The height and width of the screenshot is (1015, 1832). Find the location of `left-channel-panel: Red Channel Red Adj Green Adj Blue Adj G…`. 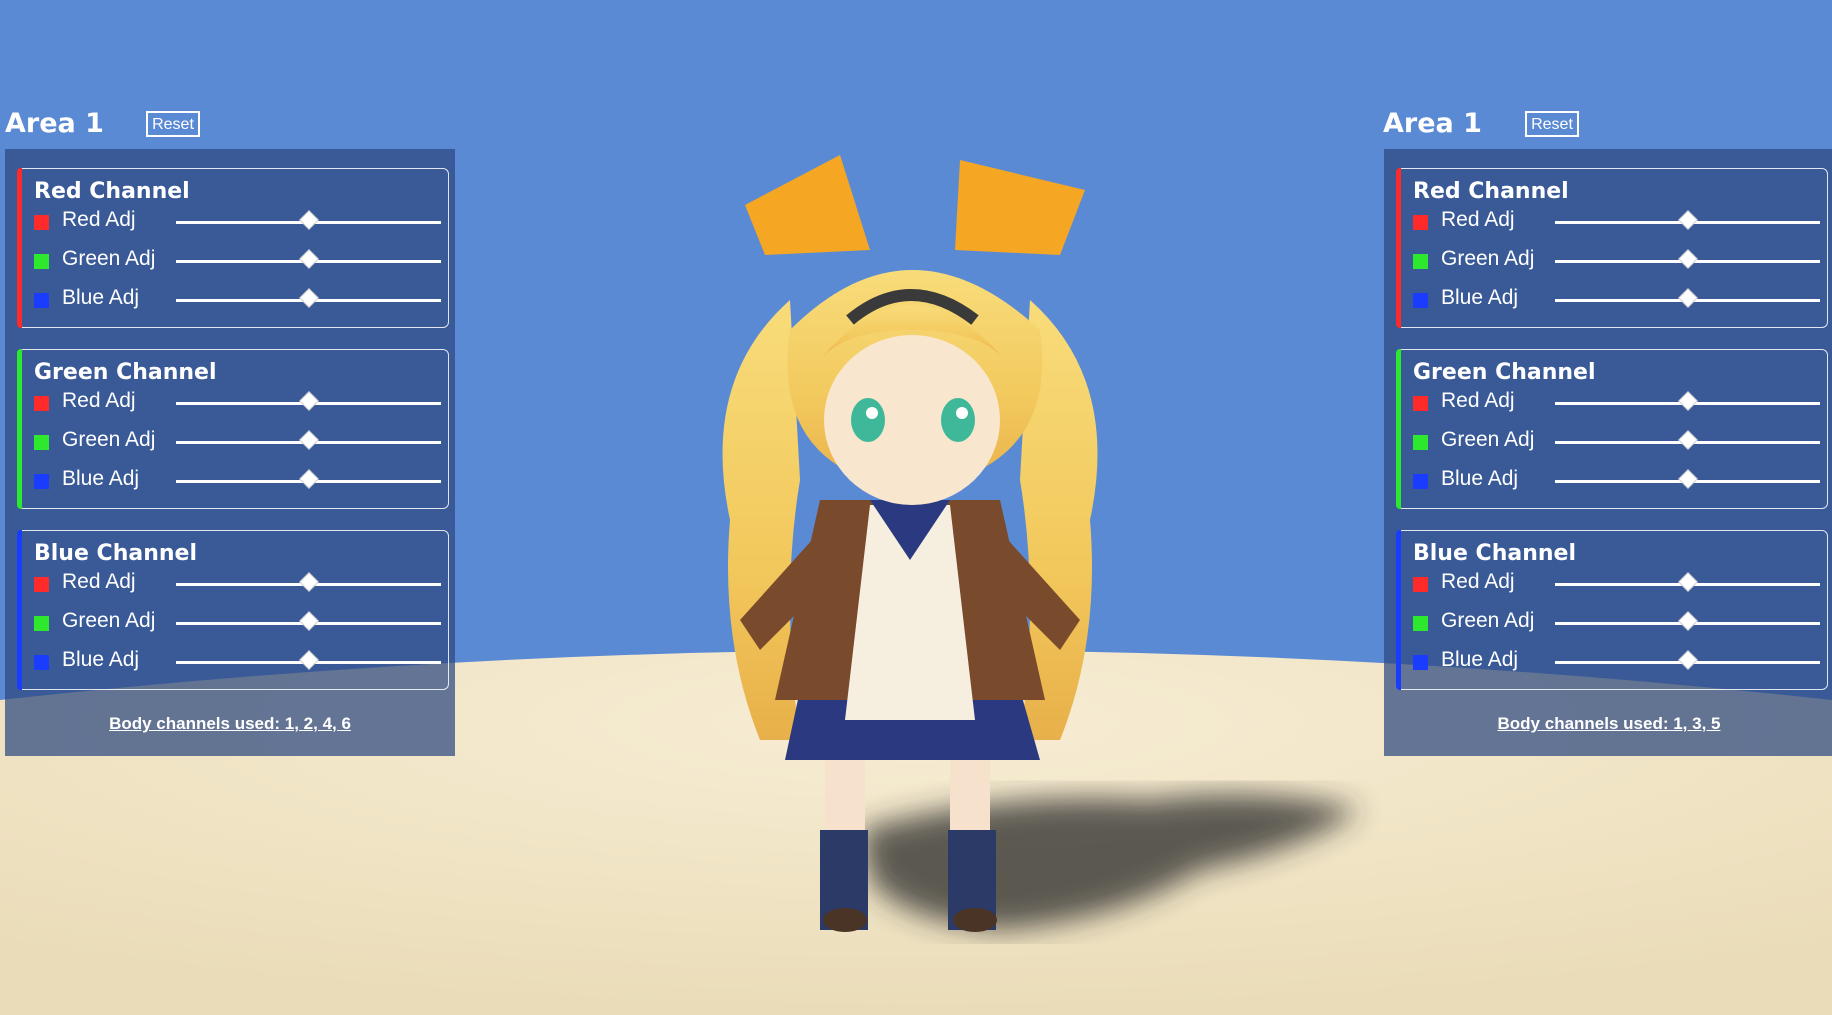

left-channel-panel: Red Channel Red Adj Green Adj Blue Adj G… is located at coordinates (230, 452).